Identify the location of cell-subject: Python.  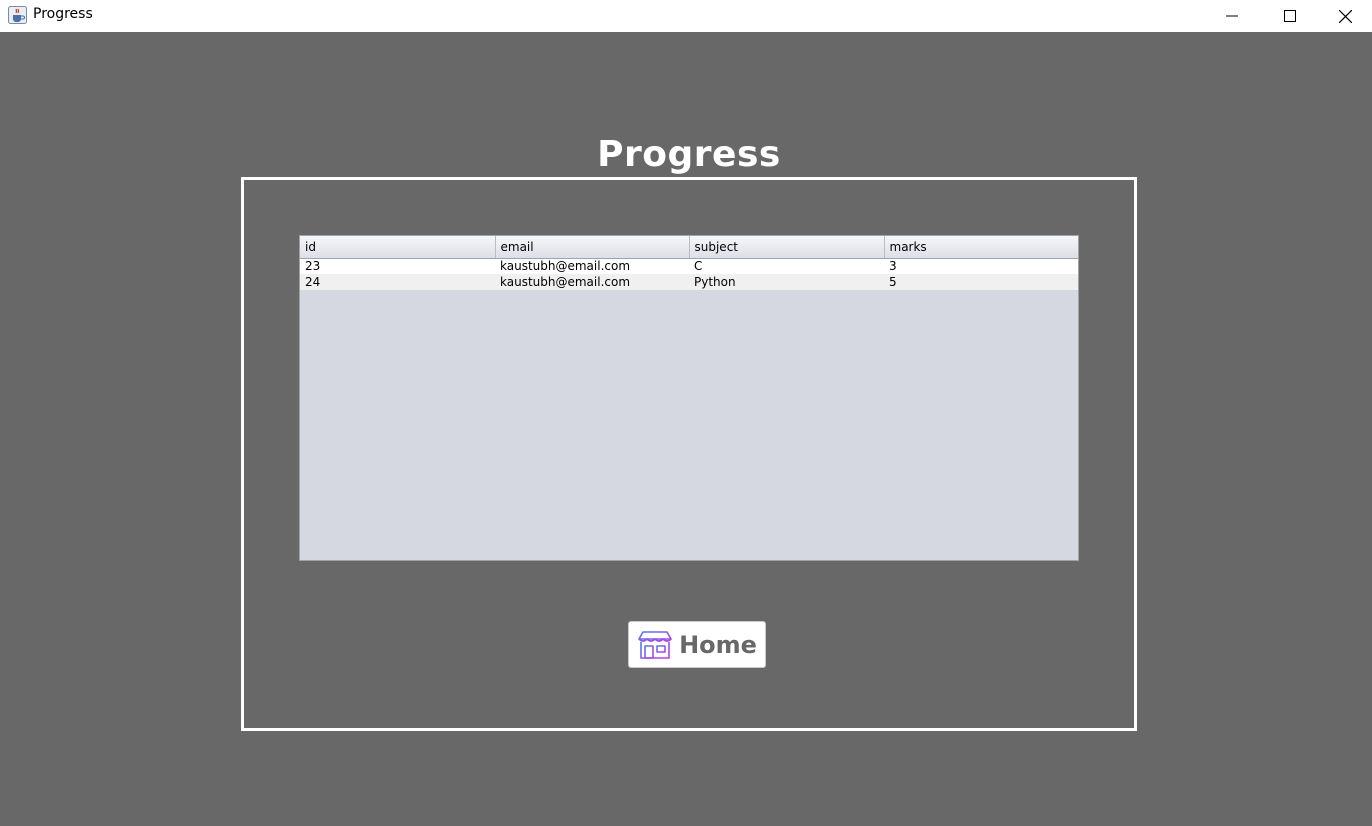
(786, 282).